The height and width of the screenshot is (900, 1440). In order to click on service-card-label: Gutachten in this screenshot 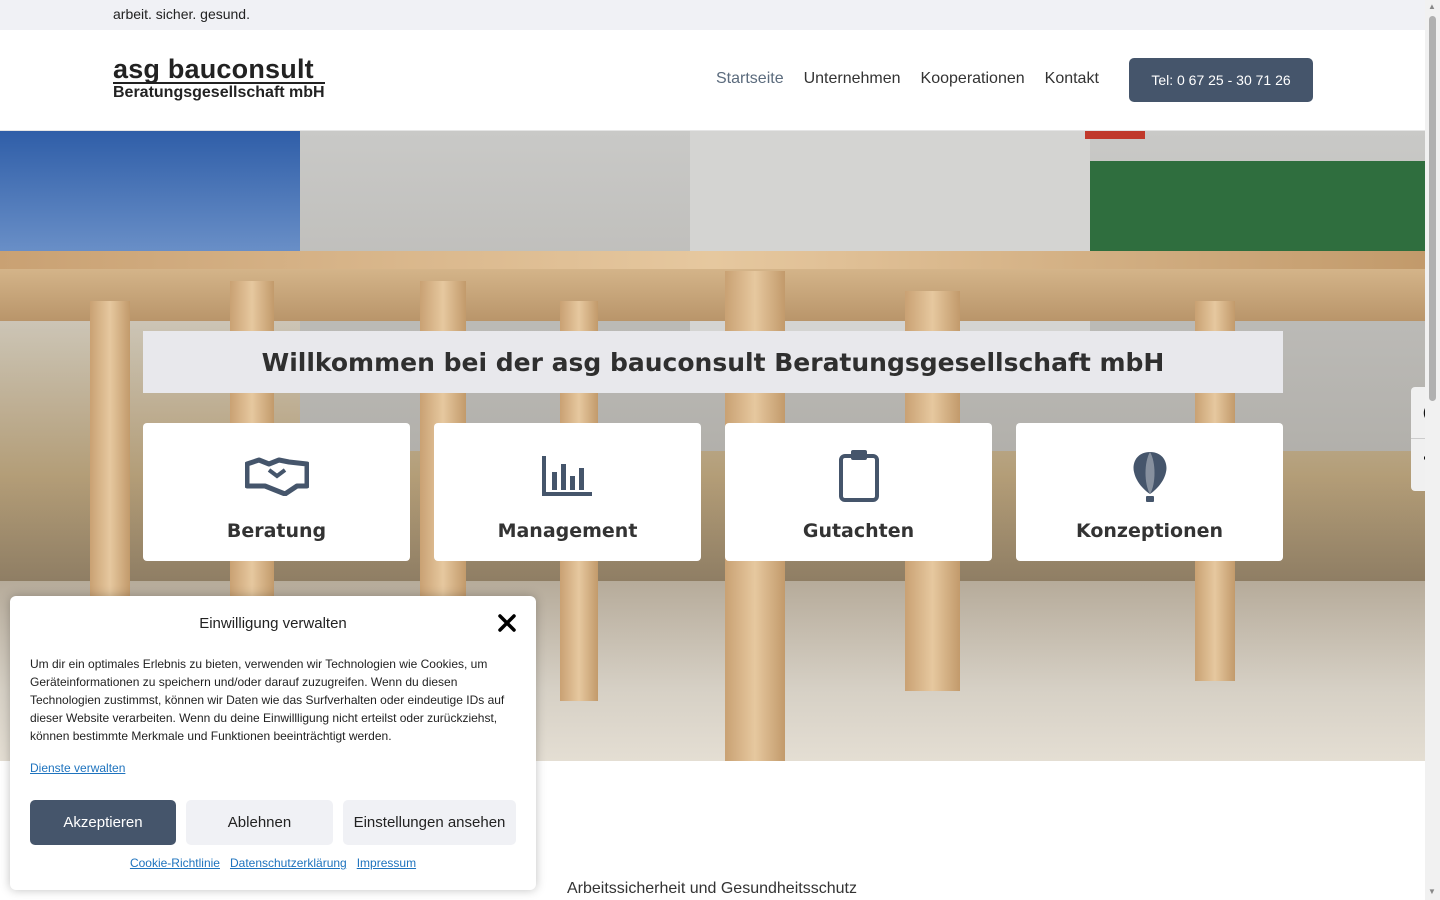, I will do `click(858, 531)`.